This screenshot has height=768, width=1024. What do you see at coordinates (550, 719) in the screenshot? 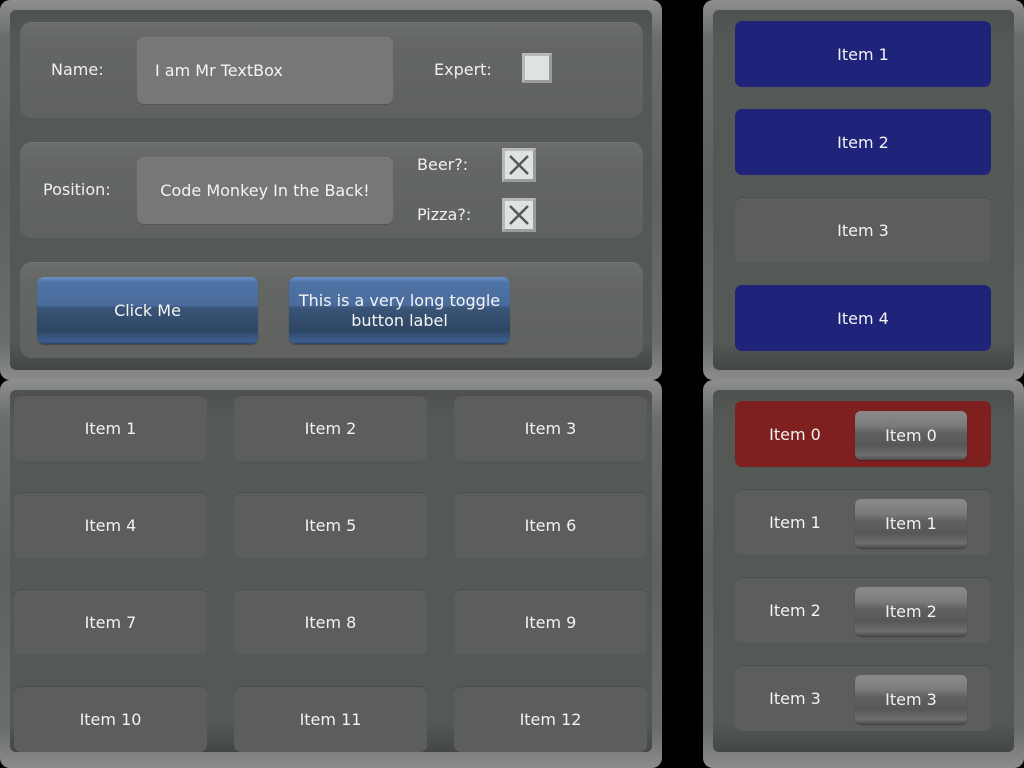
I see `grid-item: Item 12` at bounding box center [550, 719].